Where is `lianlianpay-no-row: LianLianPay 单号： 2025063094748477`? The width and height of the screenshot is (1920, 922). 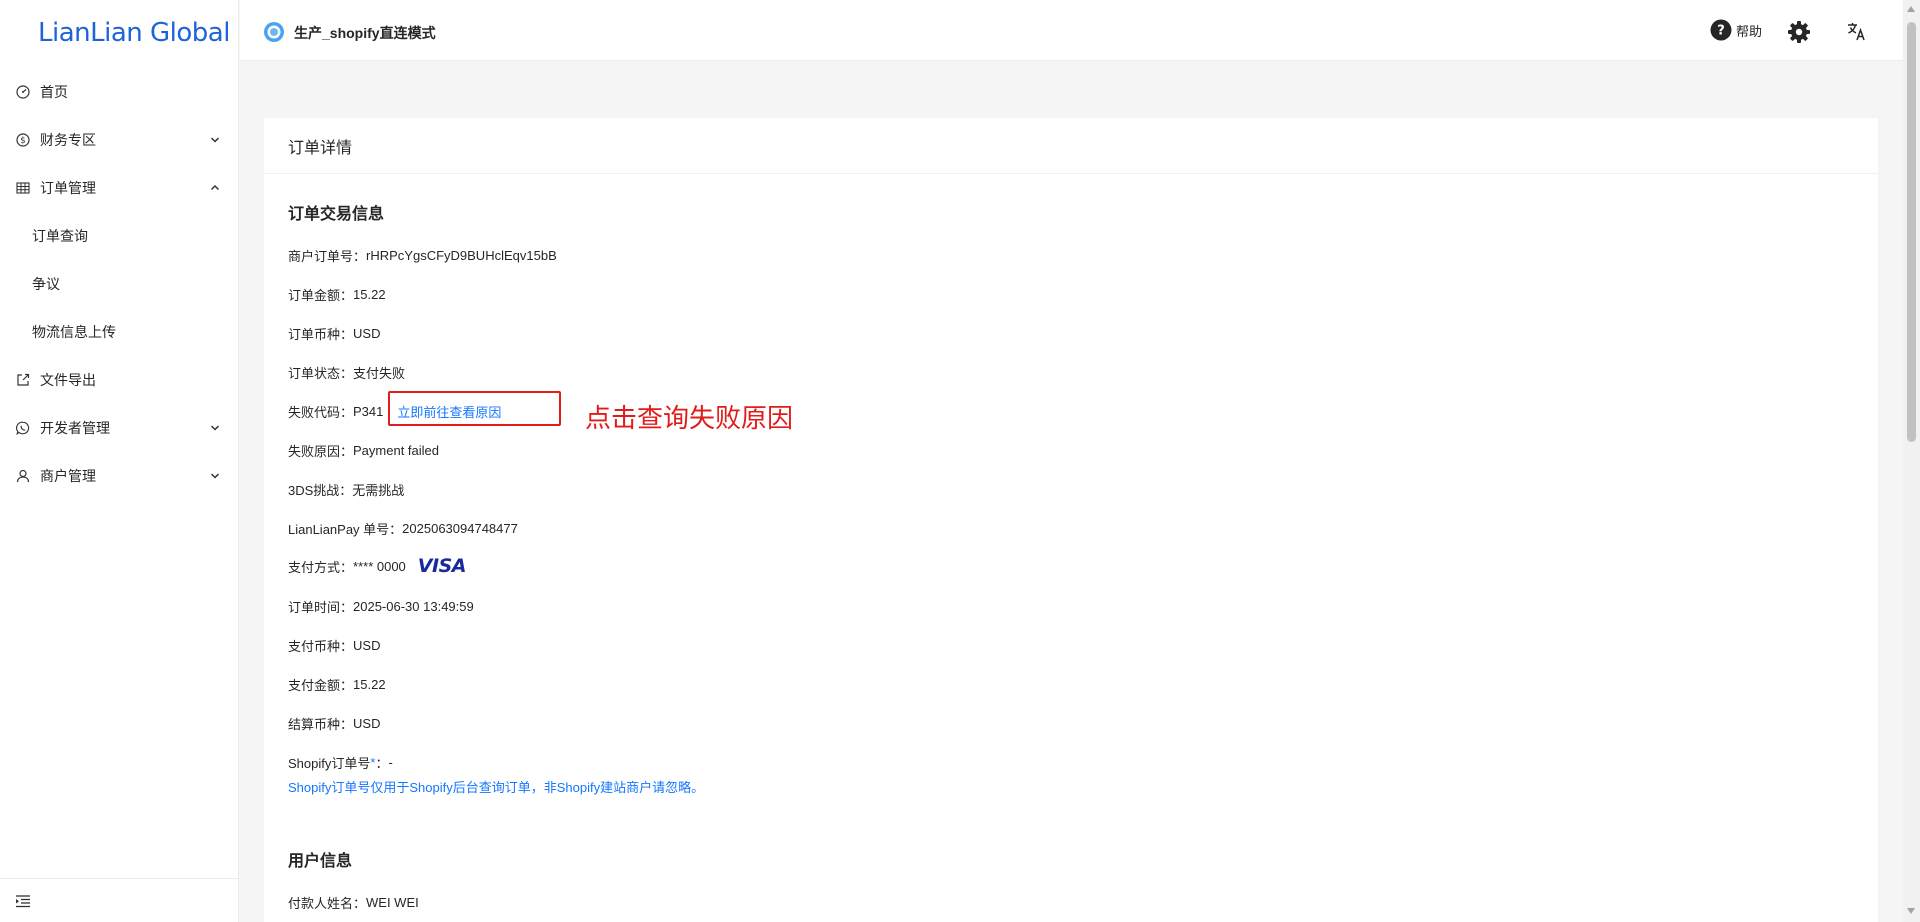
lianlianpay-no-row: LianLianPay 单号： 2025063094748477 is located at coordinates (403, 528).